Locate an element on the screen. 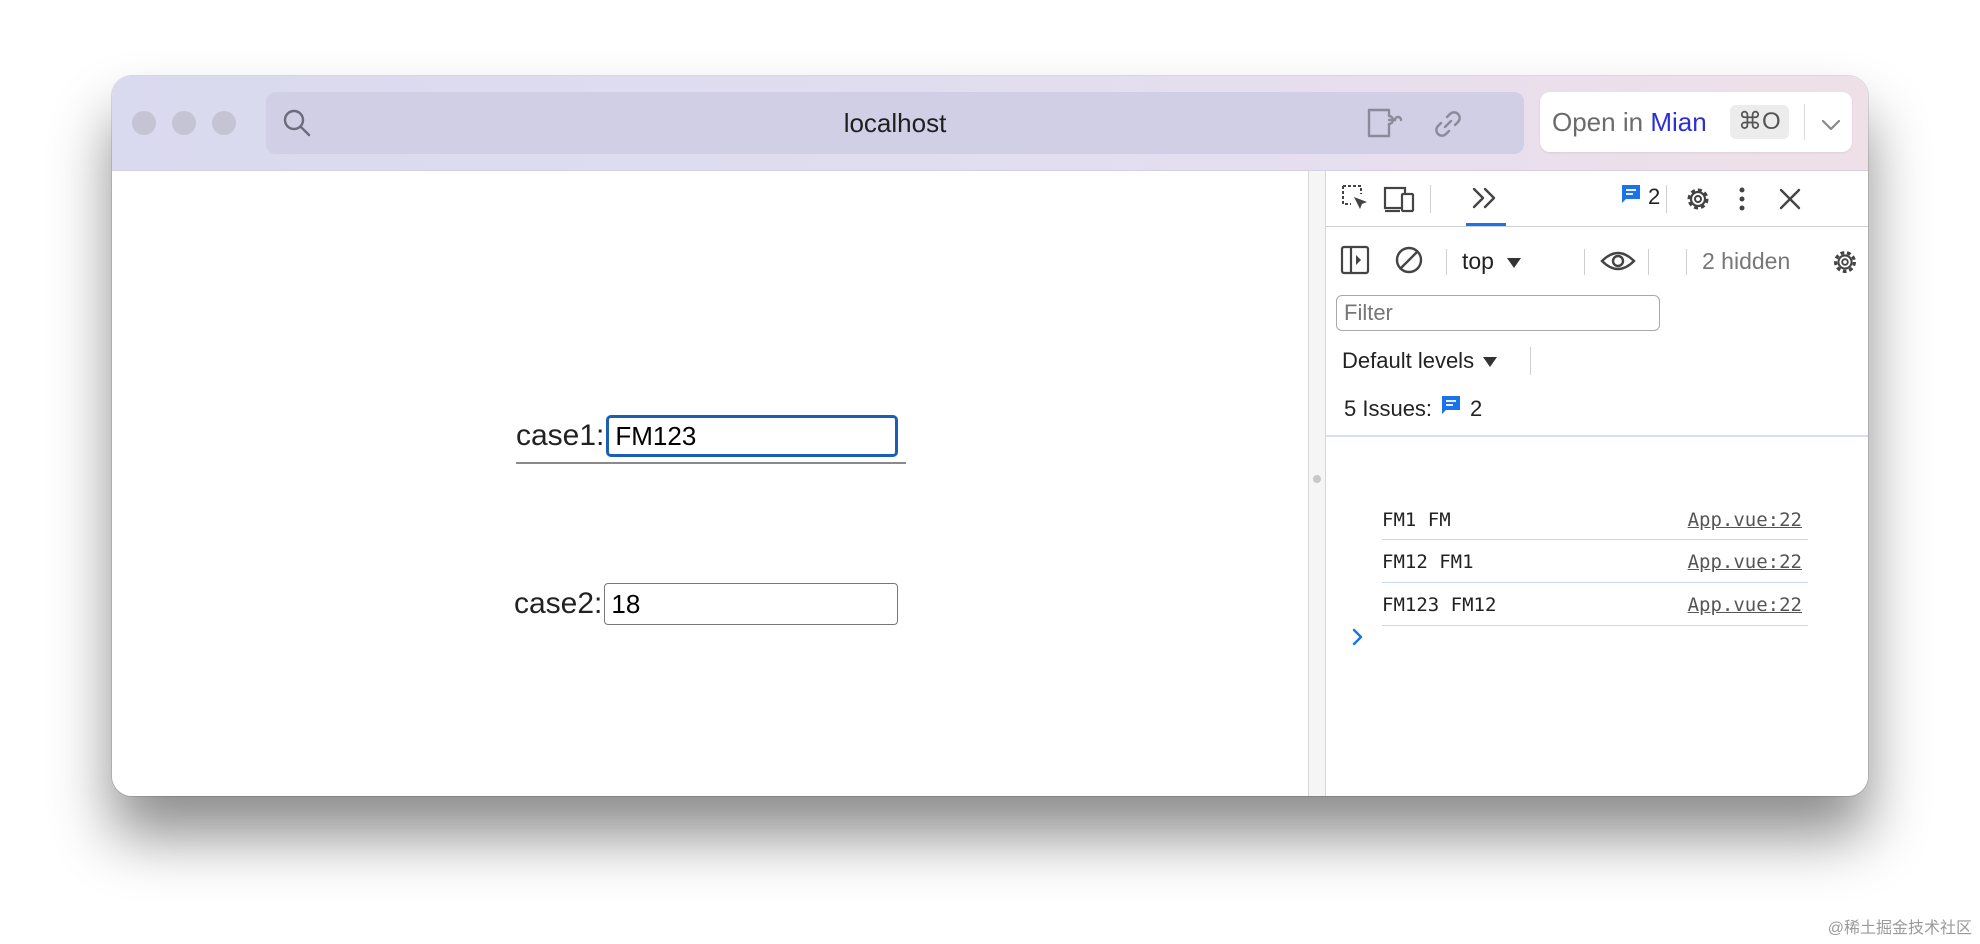 The height and width of the screenshot is (944, 1980). issues-summary: 5 Issues: 2 is located at coordinates (1413, 409).